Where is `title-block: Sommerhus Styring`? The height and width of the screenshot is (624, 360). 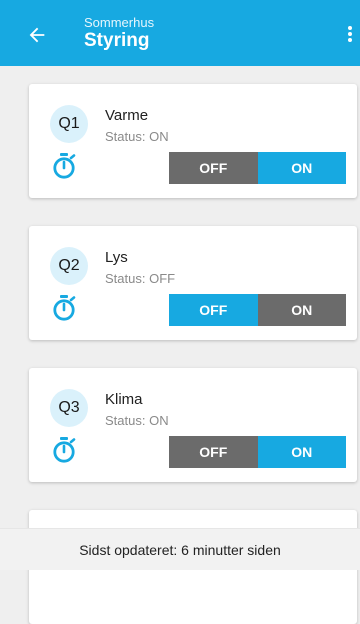
title-block: Sommerhus Styring is located at coordinates (119, 33).